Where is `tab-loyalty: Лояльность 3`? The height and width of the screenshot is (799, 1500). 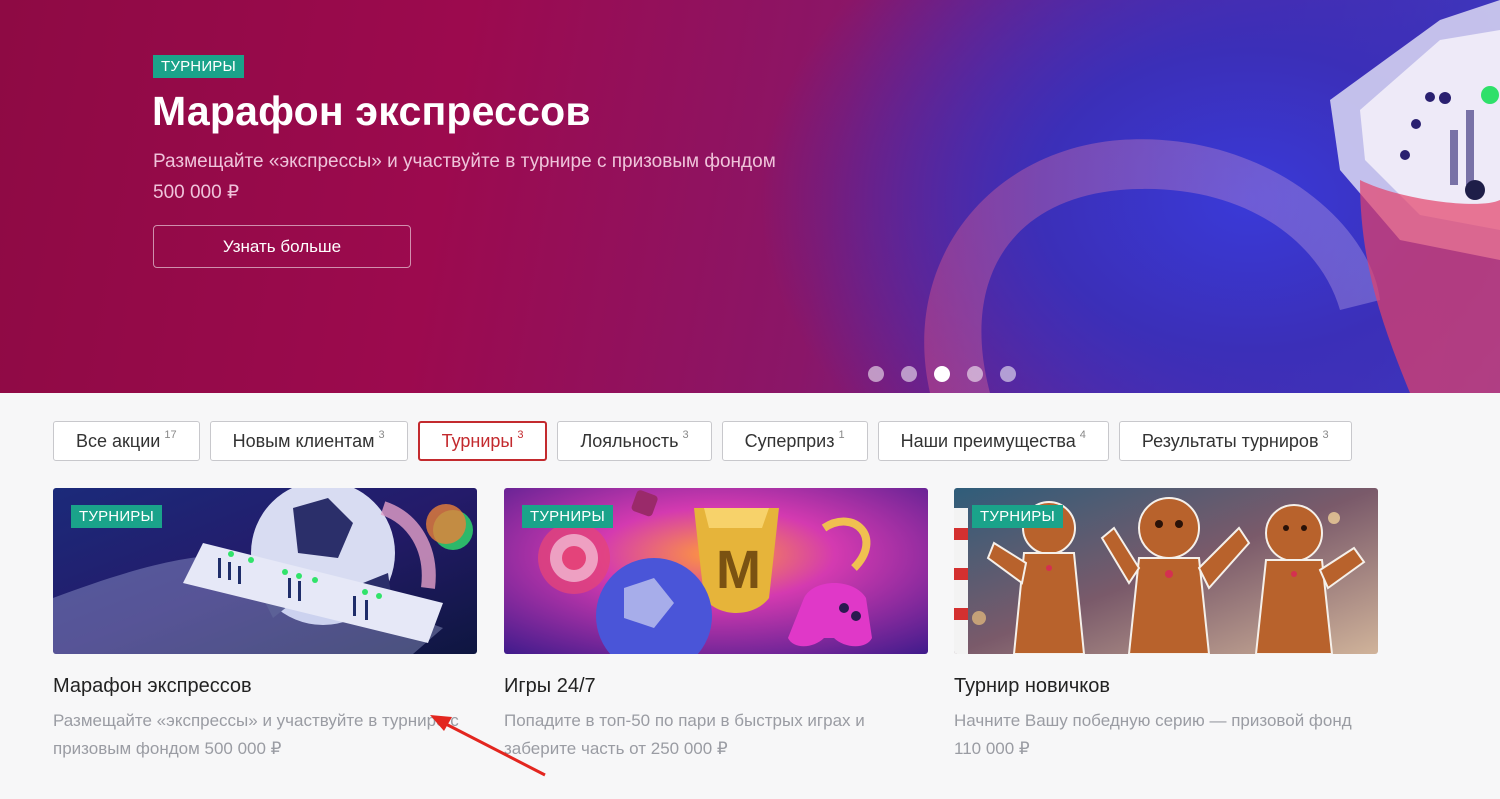
tab-loyalty: Лояльность 3 is located at coordinates (634, 441).